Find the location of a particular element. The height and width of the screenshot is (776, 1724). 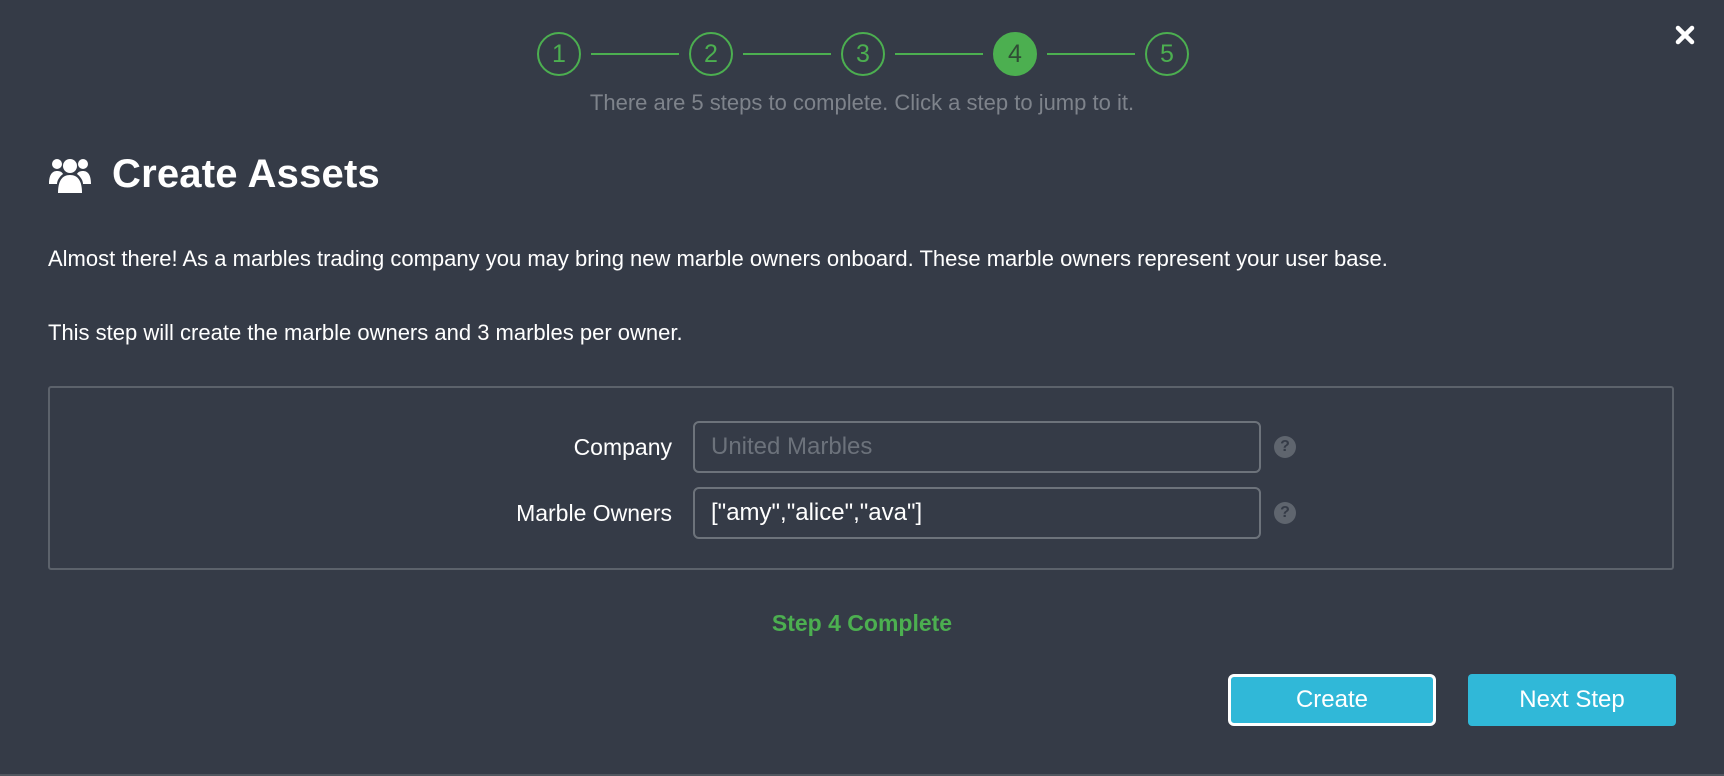

marble-owners-label: Marble Owners is located at coordinates (594, 513).